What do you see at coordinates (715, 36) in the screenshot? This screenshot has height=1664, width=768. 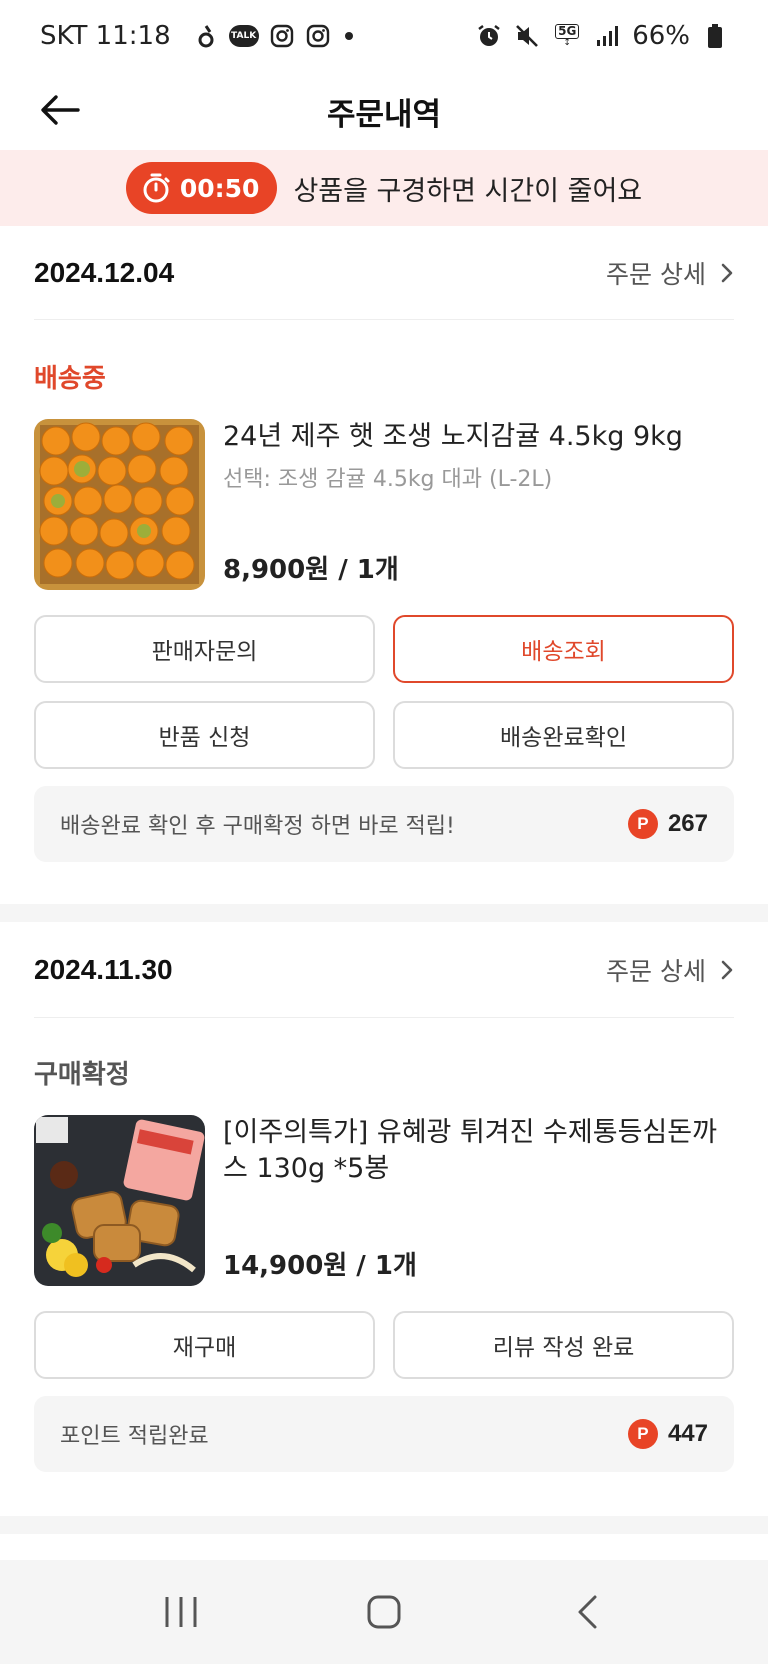 I see `battery-icon` at bounding box center [715, 36].